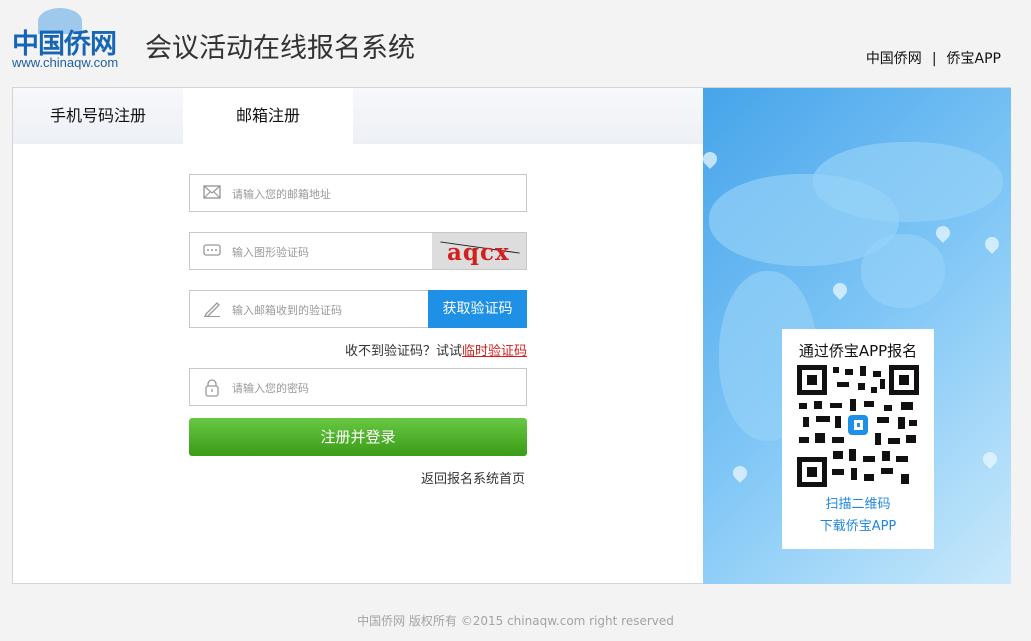 The width and height of the screenshot is (1031, 641). What do you see at coordinates (212, 251) in the screenshot?
I see `dots-icon` at bounding box center [212, 251].